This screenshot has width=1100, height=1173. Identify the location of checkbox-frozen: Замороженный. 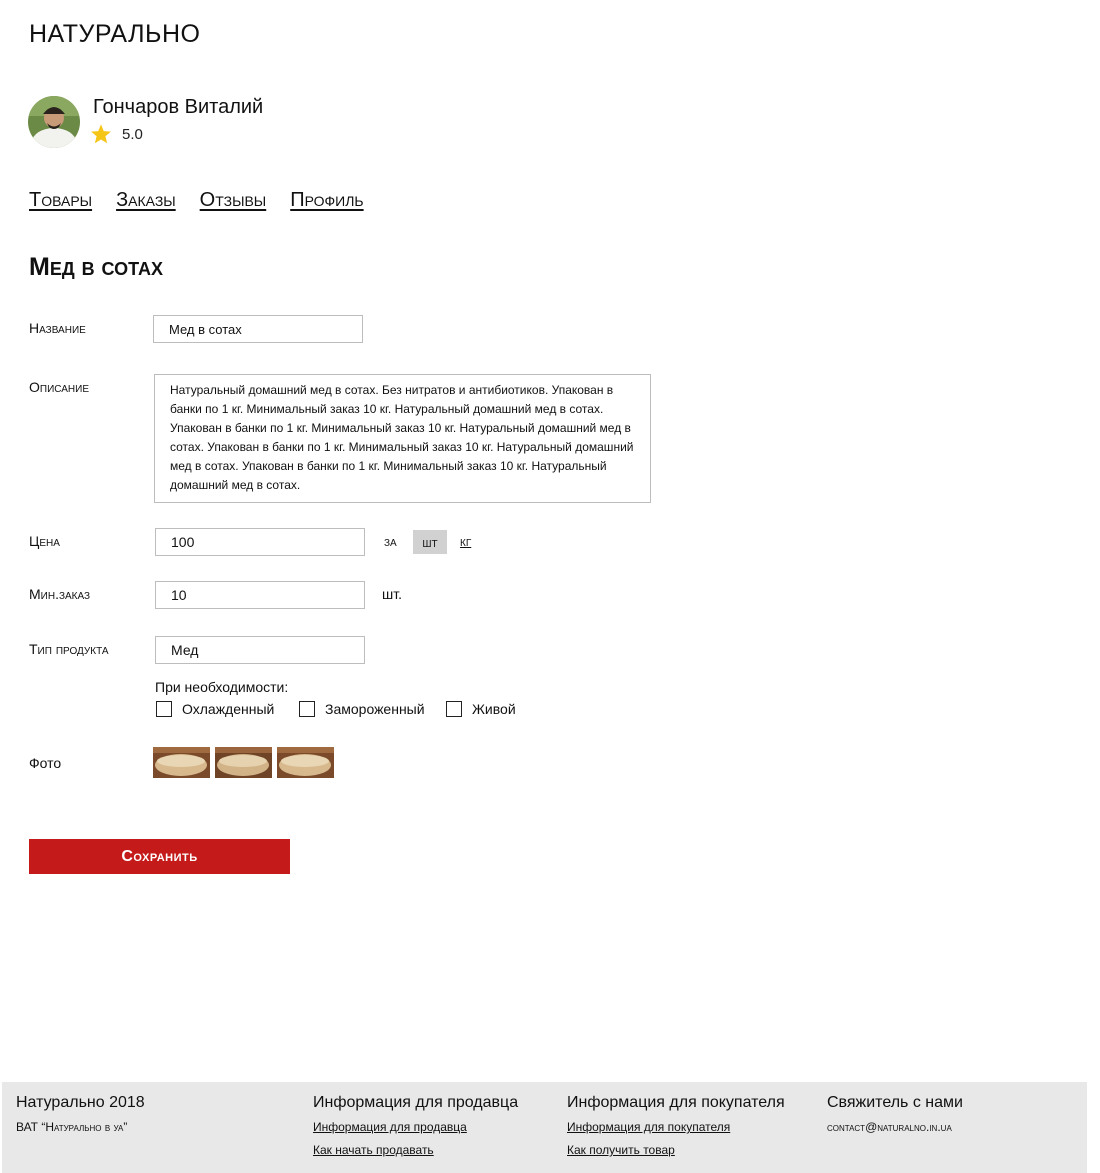
(362, 709).